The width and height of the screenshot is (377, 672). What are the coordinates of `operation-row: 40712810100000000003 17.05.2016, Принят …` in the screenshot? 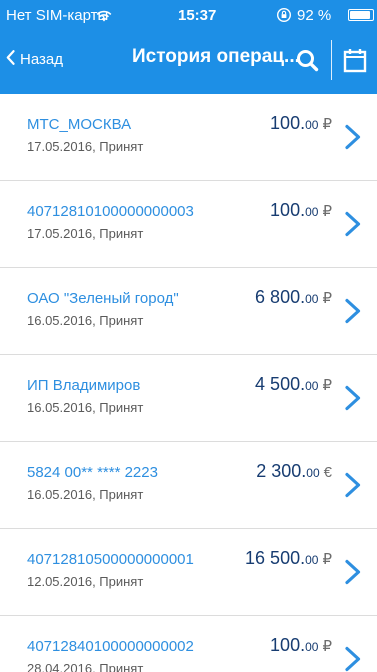 It's located at (188, 224).